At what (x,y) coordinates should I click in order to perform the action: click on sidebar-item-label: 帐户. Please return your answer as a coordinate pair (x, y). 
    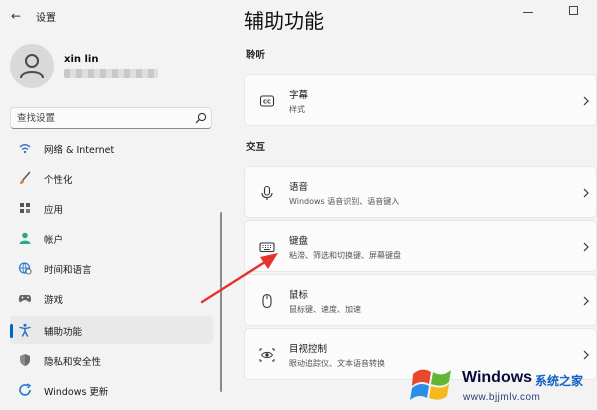
    Looking at the image, I should click on (54, 240).